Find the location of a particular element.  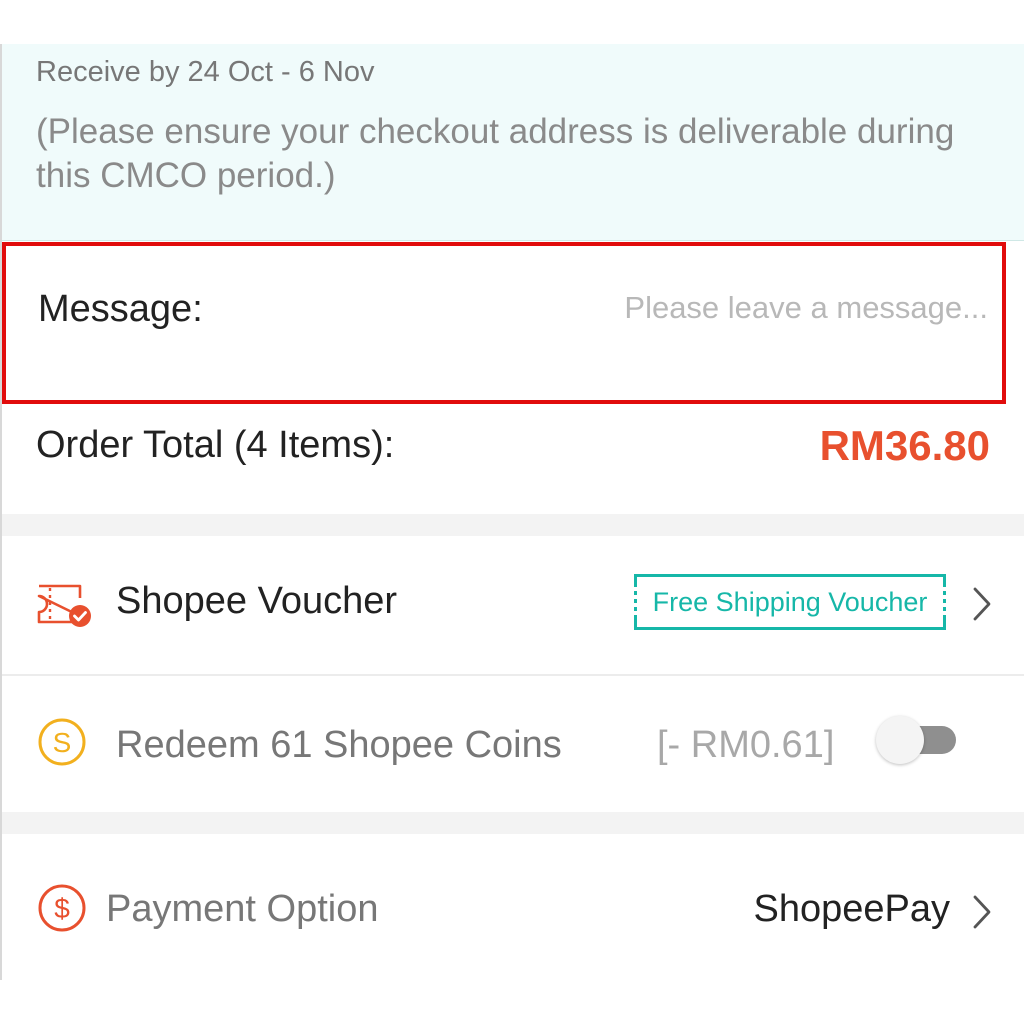

coin-icon: S is located at coordinates (62, 742).